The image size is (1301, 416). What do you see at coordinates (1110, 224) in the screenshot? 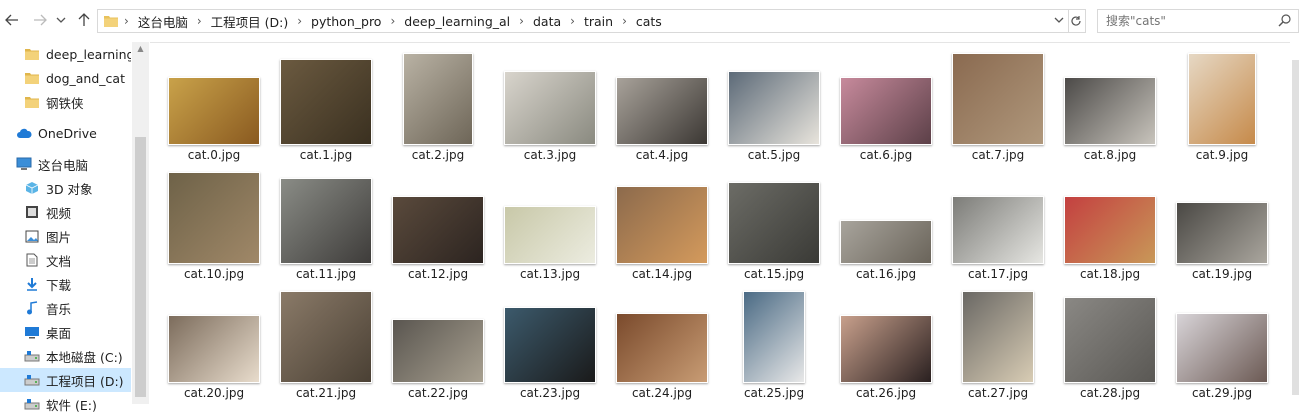
I see `file-item: cat.18.jpg` at bounding box center [1110, 224].